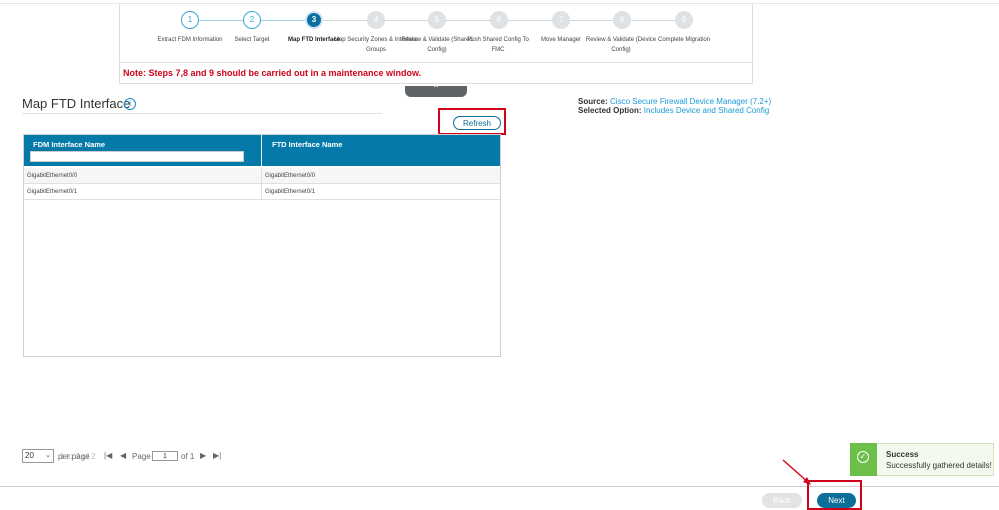  Describe the element at coordinates (202, 113) in the screenshot. I see `title-divider` at that location.